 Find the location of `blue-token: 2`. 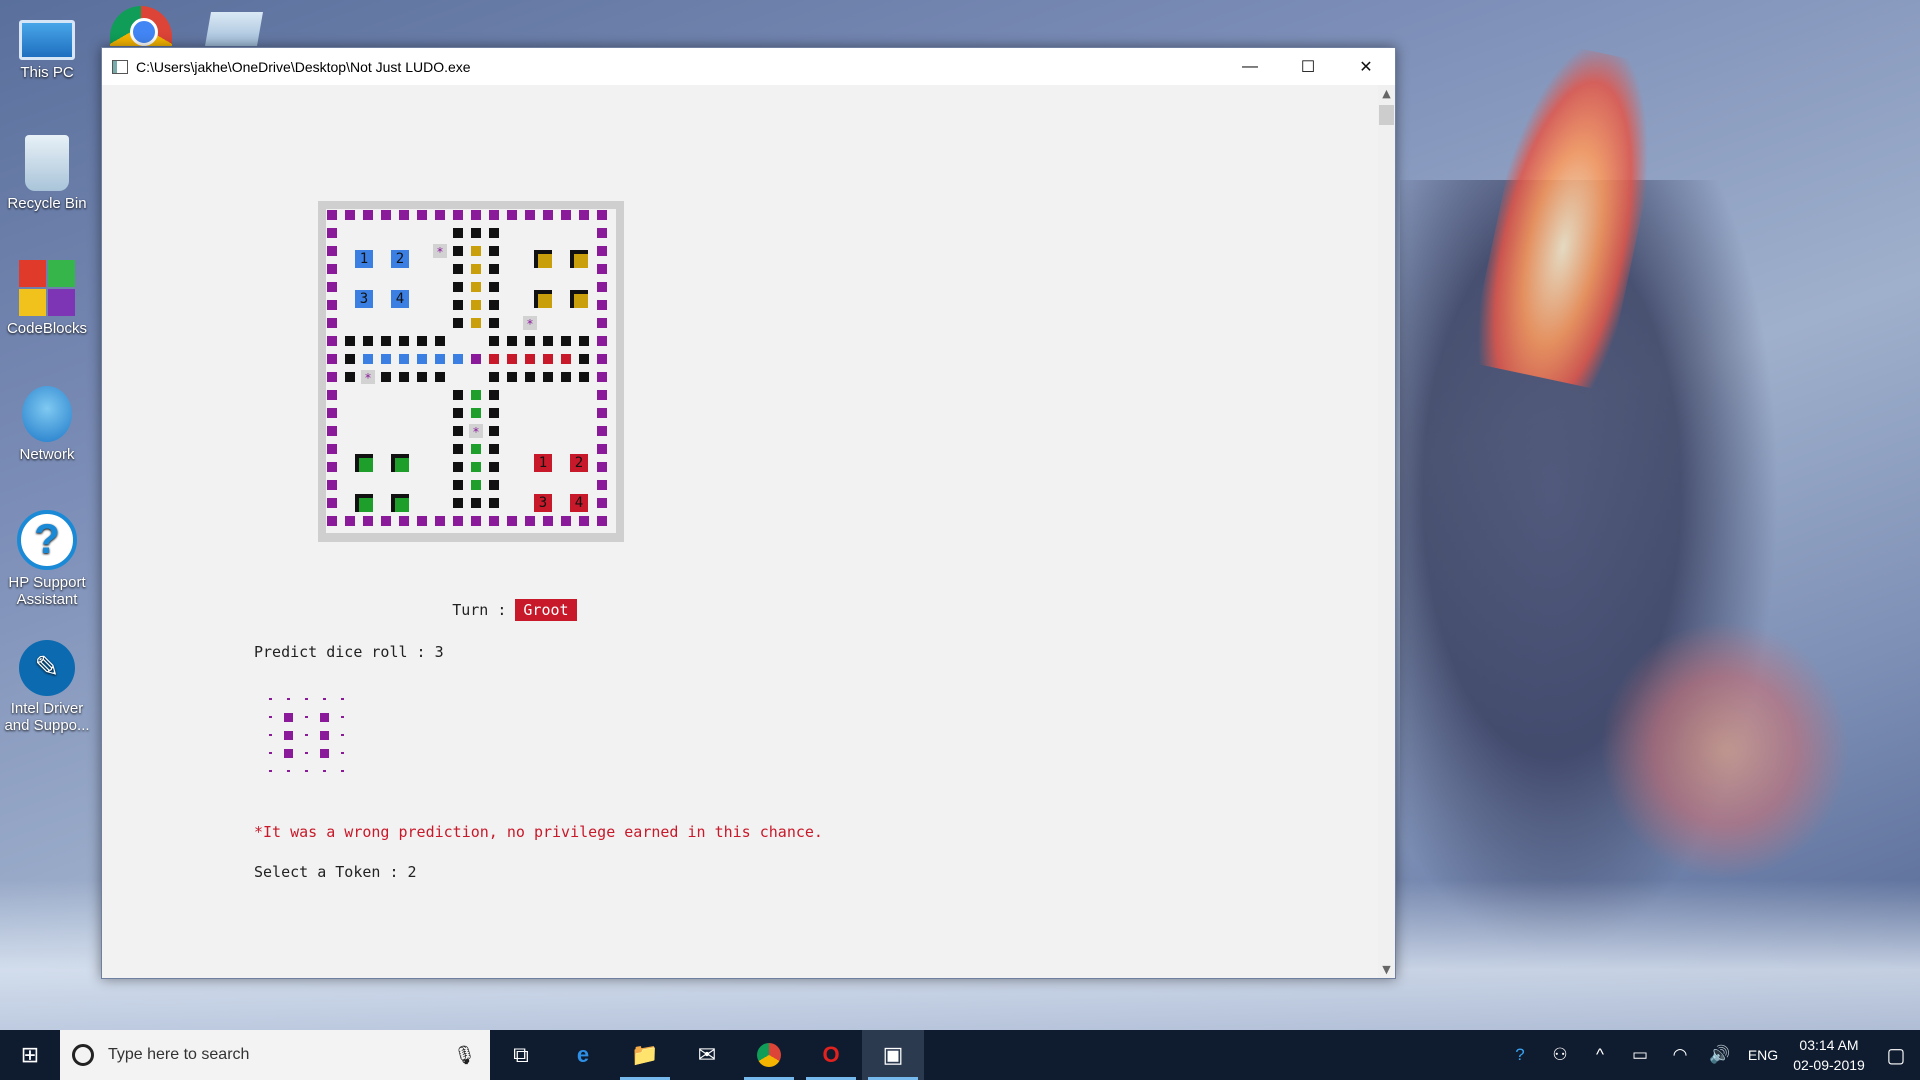

blue-token: 2 is located at coordinates (400, 259).